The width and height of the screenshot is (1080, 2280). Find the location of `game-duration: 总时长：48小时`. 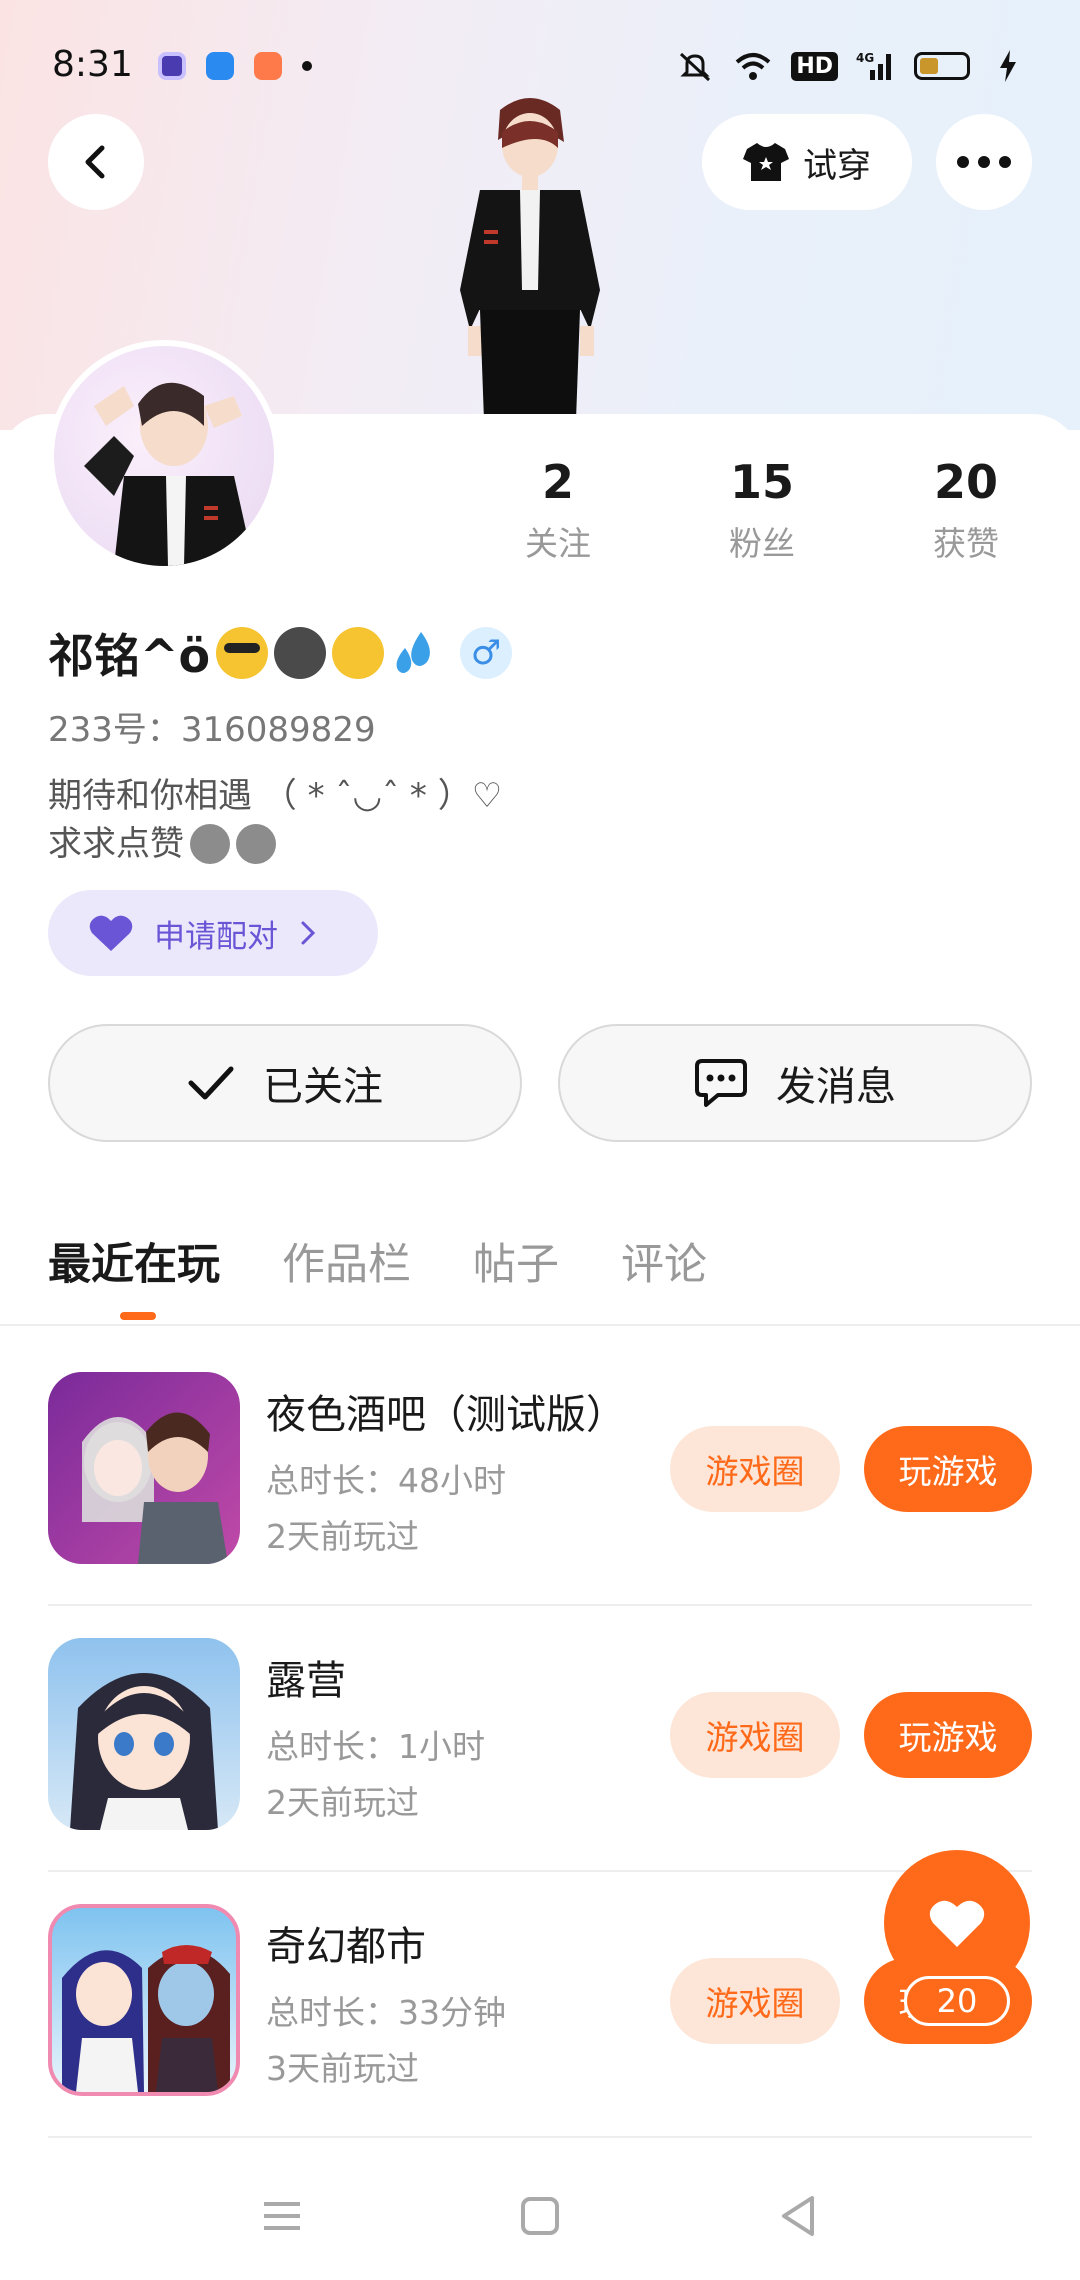

game-duration: 总时长：48小时 is located at coordinates (386, 1480).